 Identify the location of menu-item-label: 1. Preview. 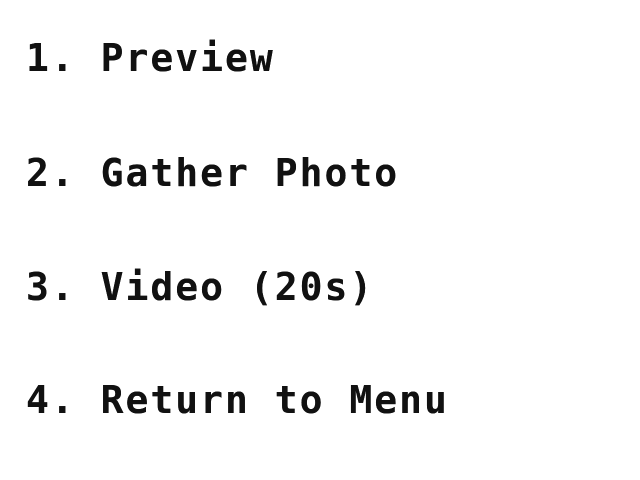
(150, 58).